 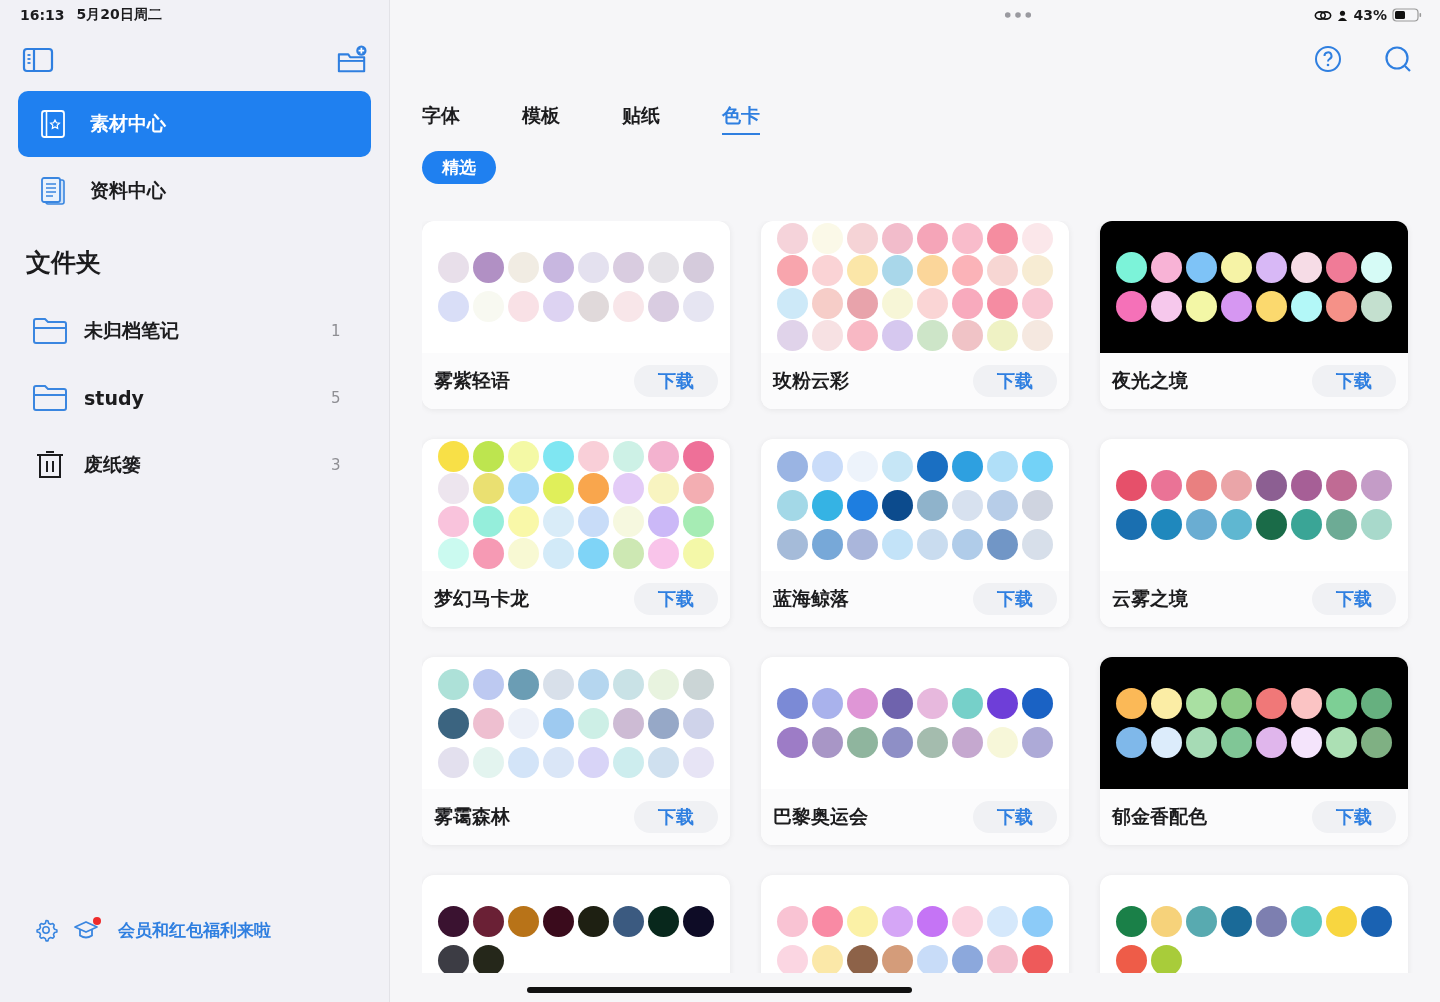 What do you see at coordinates (472, 380) in the screenshot?
I see `palette-name: 雾紫轻语` at bounding box center [472, 380].